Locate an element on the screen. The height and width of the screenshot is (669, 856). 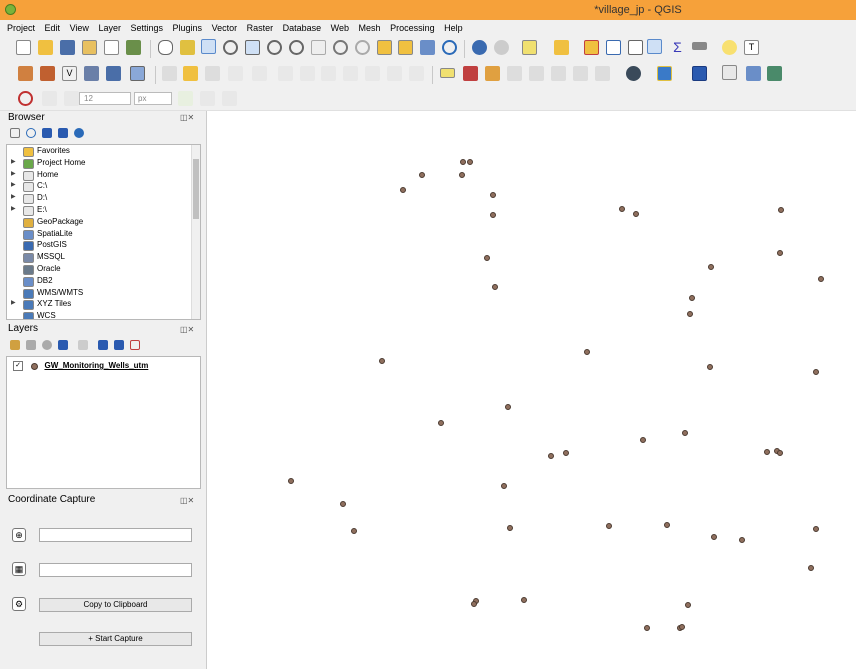
copy-to-clipboard-button: Copy to Clipboard is located at coordinates (115, 605).